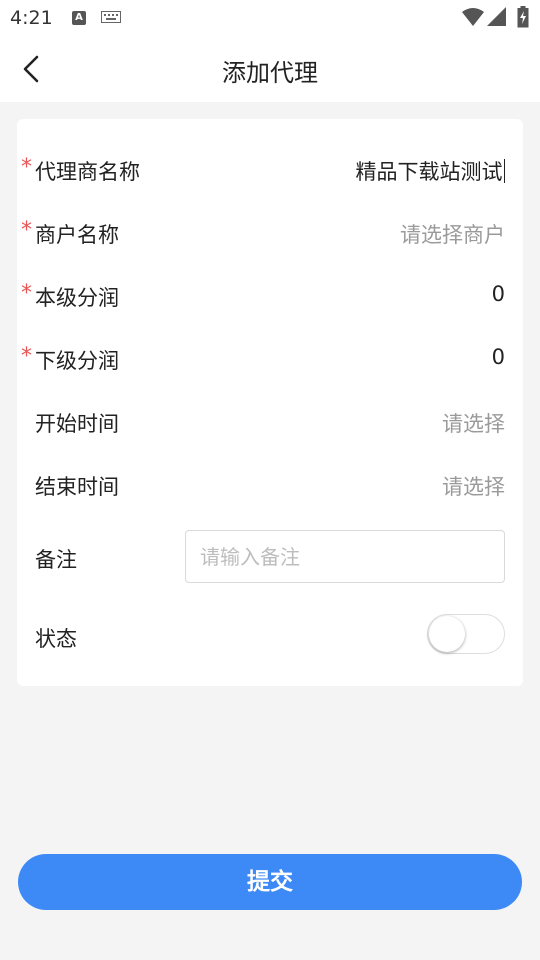 The width and height of the screenshot is (540, 960). I want to click on remark-input, so click(345, 556).